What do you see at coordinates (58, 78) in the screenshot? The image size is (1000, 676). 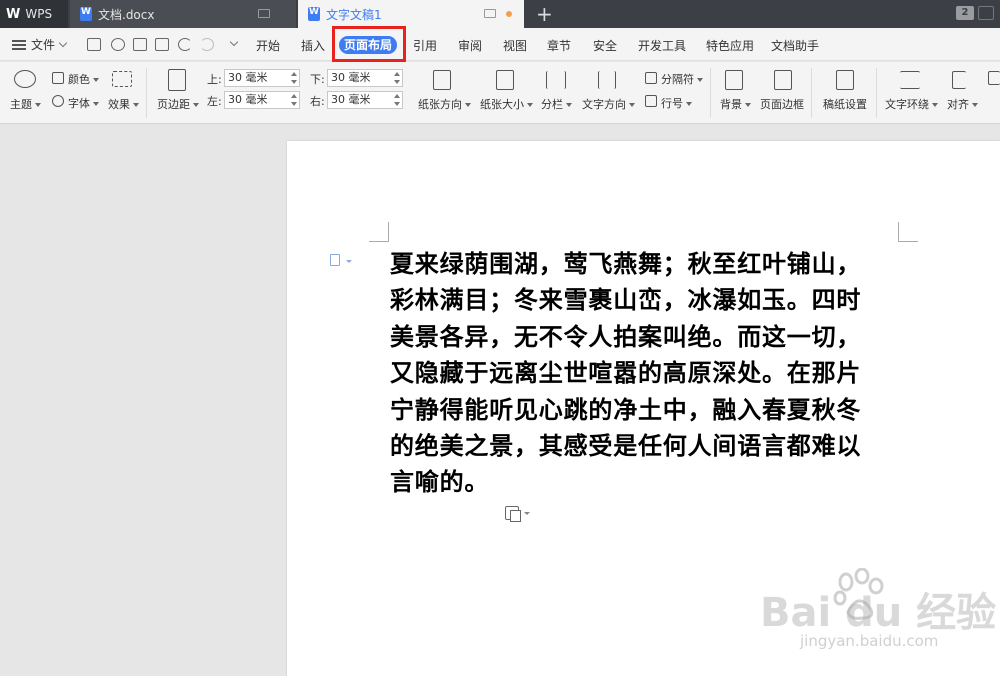 I see `color-grid-icon` at bounding box center [58, 78].